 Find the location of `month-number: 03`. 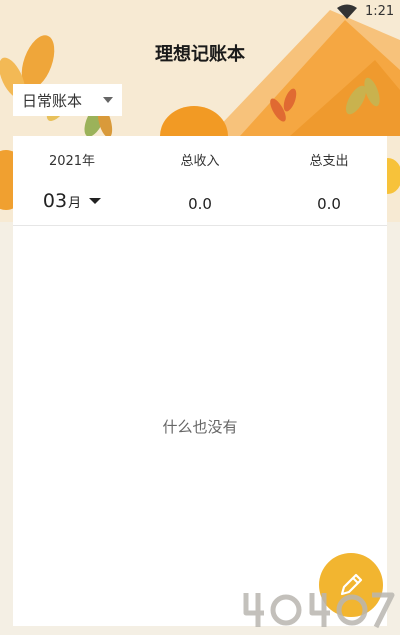

month-number: 03 is located at coordinates (55, 201).